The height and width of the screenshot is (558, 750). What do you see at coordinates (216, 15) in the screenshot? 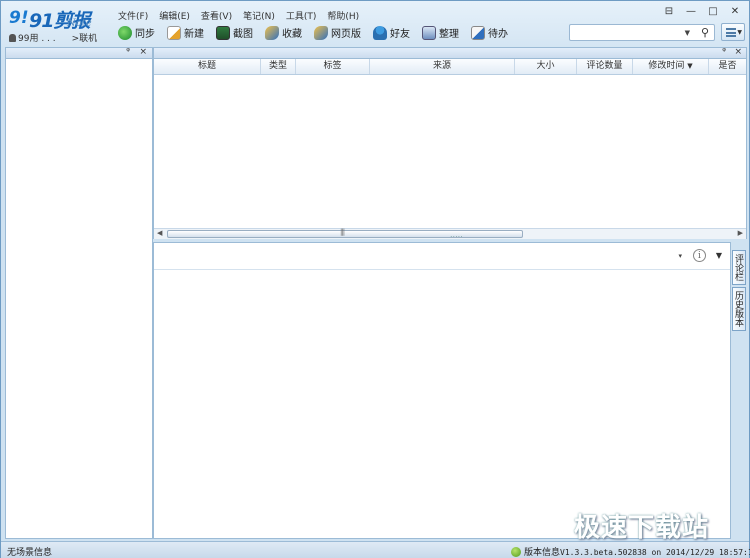
I see `menu-view: 查看(V)` at bounding box center [216, 15].